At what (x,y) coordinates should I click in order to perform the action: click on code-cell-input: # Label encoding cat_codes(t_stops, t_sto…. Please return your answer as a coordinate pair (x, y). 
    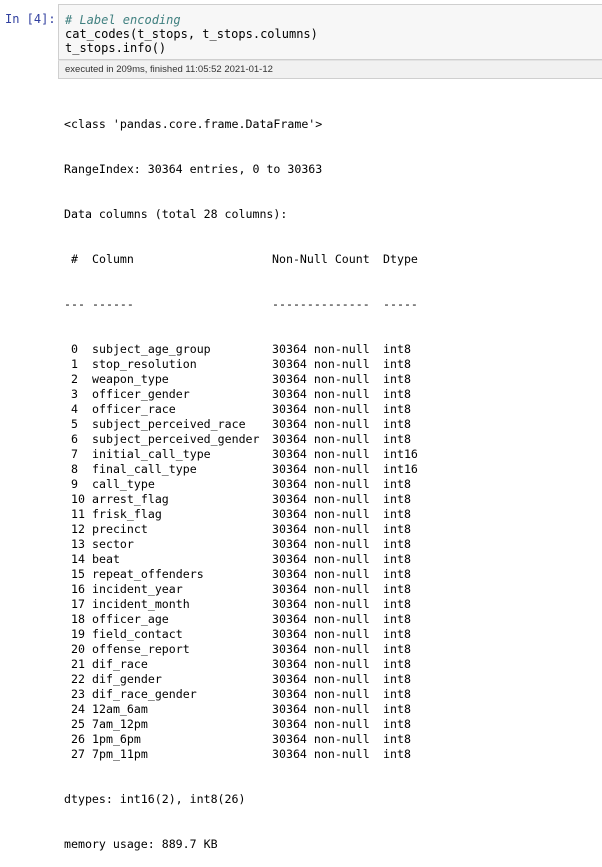
    Looking at the image, I should click on (330, 32).